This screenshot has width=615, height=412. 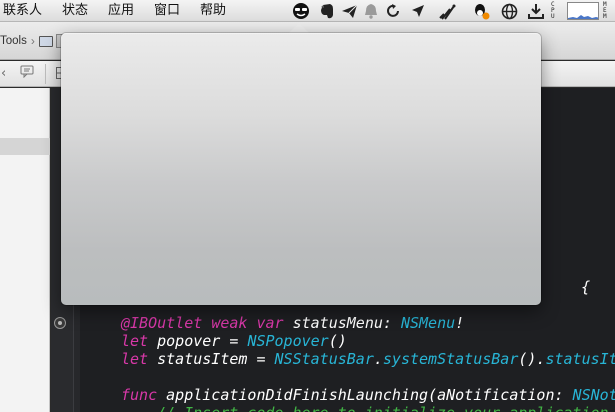 I want to click on keyword-token: func, so click(x=139, y=395).